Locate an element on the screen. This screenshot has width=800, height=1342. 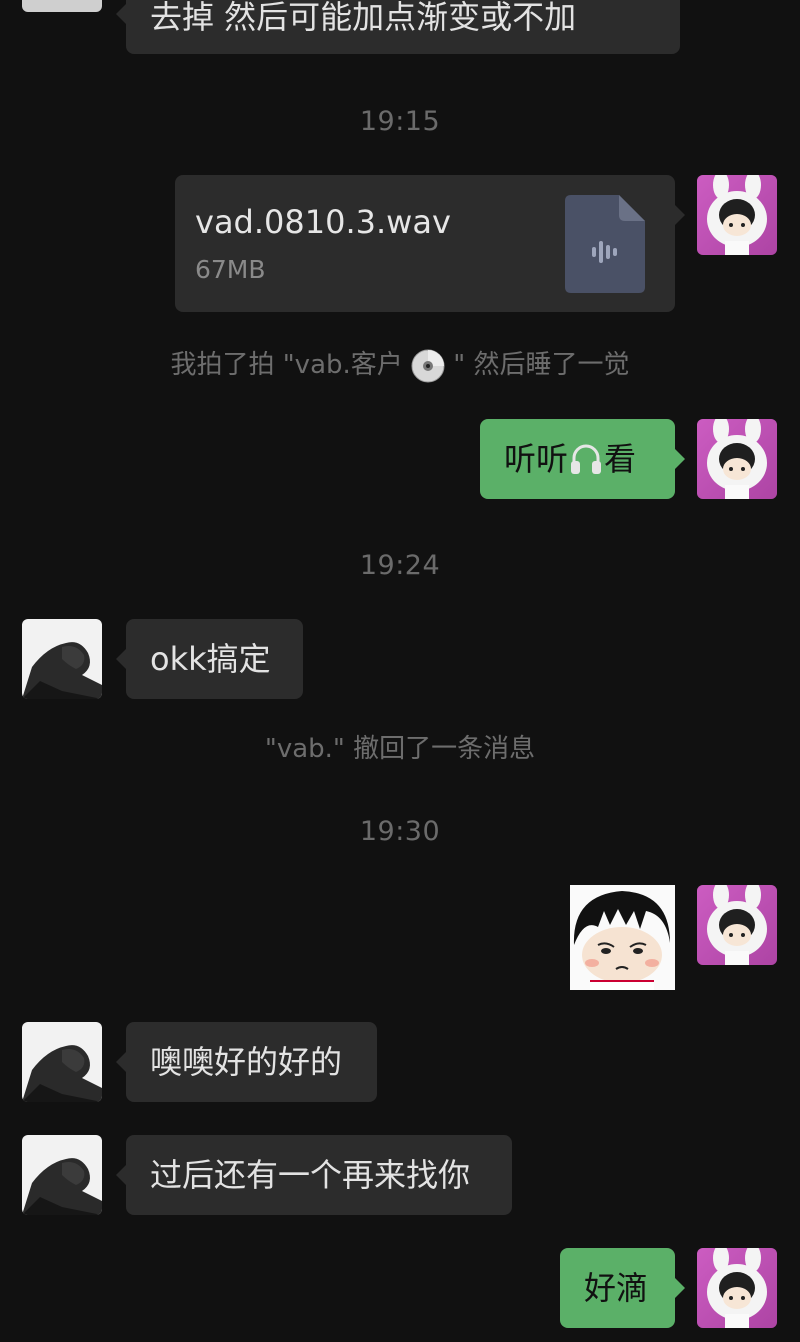
file-message-card: vad.0810.3.wav 67MB is located at coordinates (430, 243).